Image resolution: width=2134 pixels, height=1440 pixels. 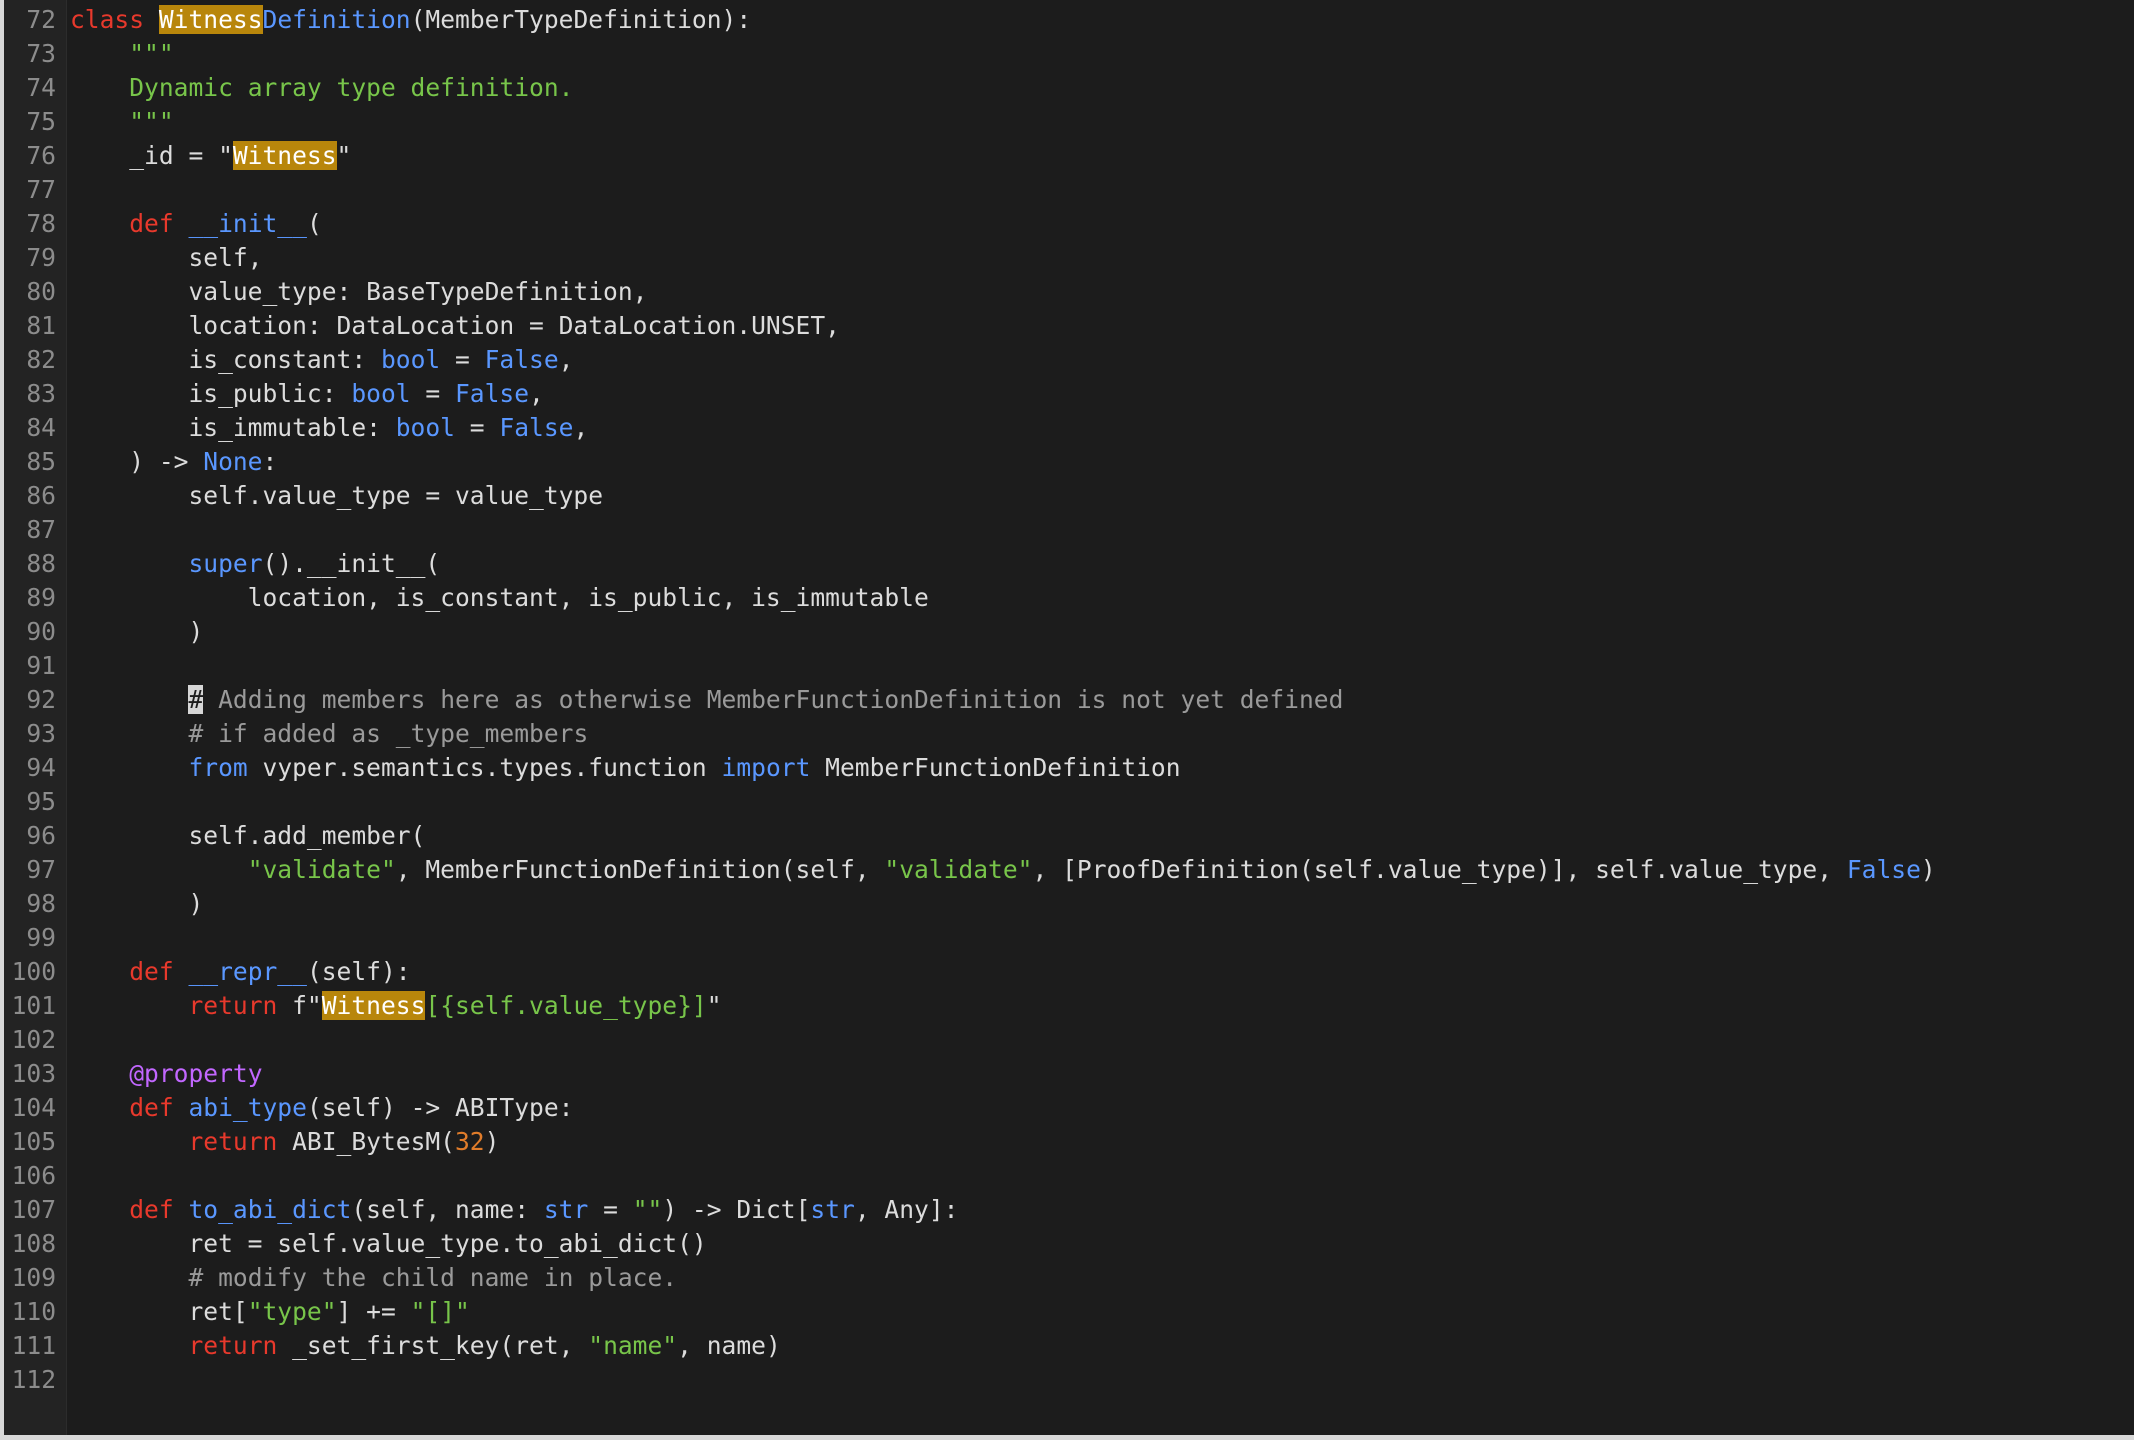 What do you see at coordinates (173, 462) in the screenshot?
I see `code-text: ) -> None:` at bounding box center [173, 462].